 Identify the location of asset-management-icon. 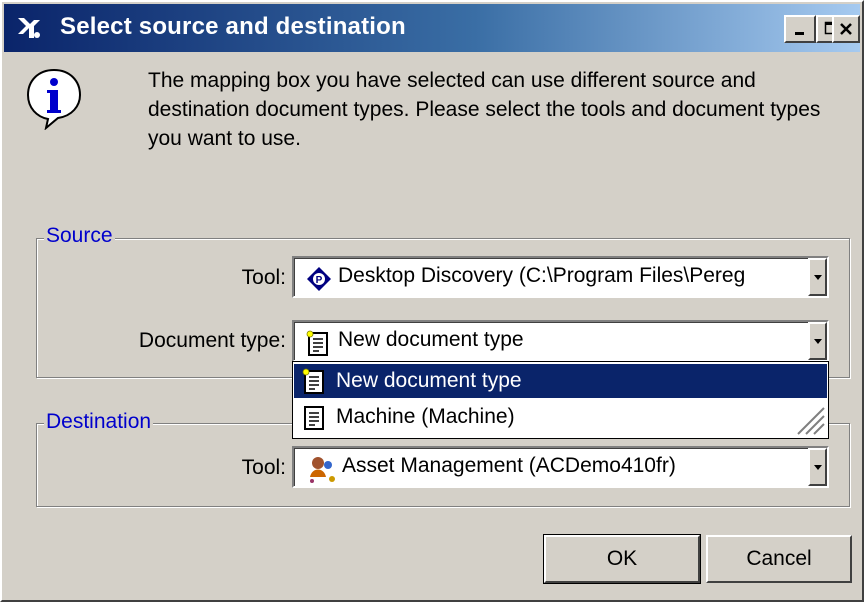
(322, 470).